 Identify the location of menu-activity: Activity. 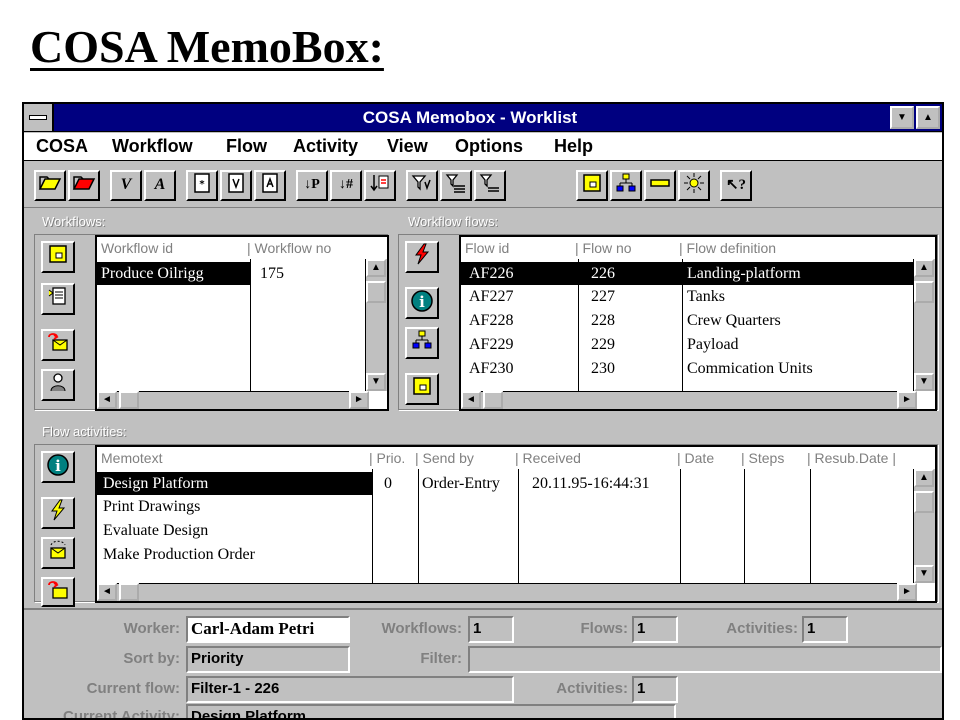
(325, 146).